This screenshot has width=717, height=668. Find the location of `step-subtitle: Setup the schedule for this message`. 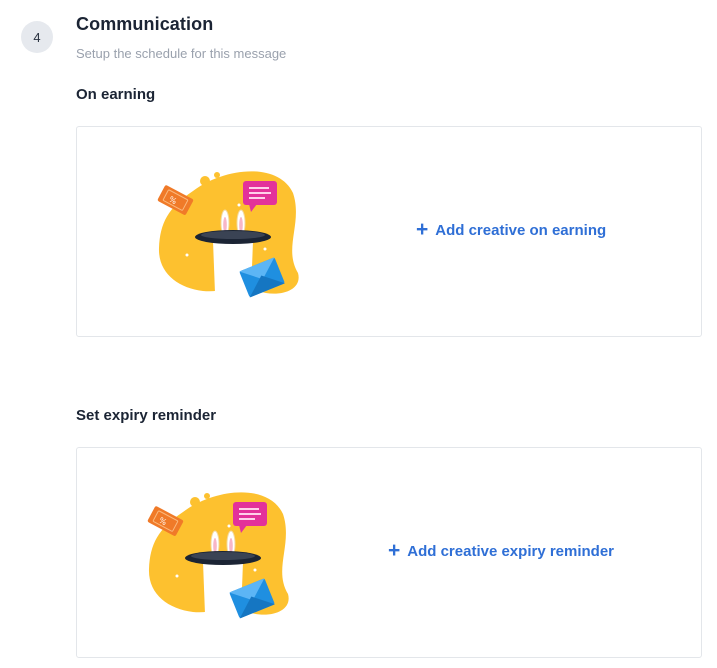

step-subtitle: Setup the schedule for this message is located at coordinates (181, 53).